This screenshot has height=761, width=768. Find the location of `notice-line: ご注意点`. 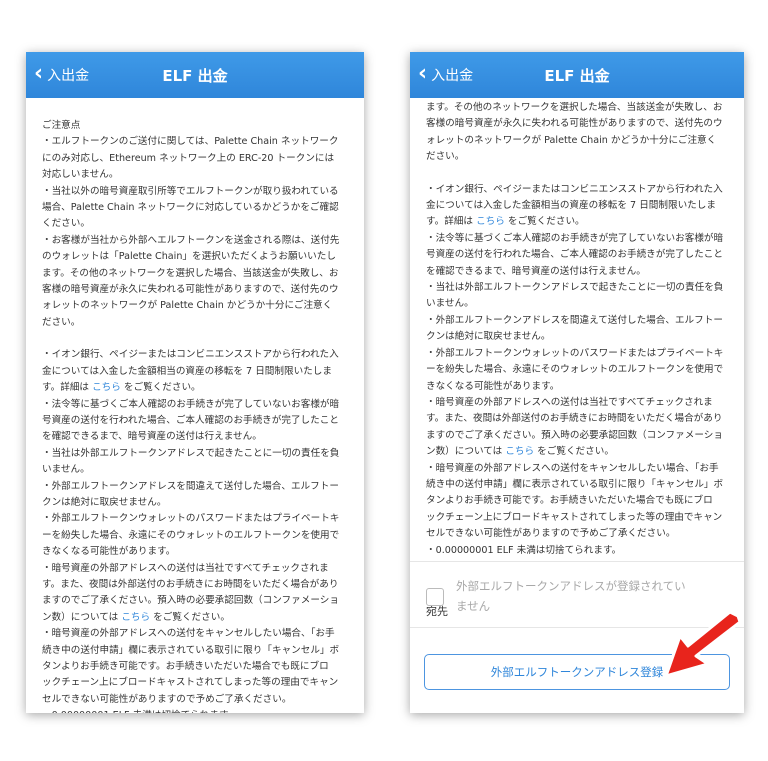

notice-line: ご注意点 is located at coordinates (61, 125).